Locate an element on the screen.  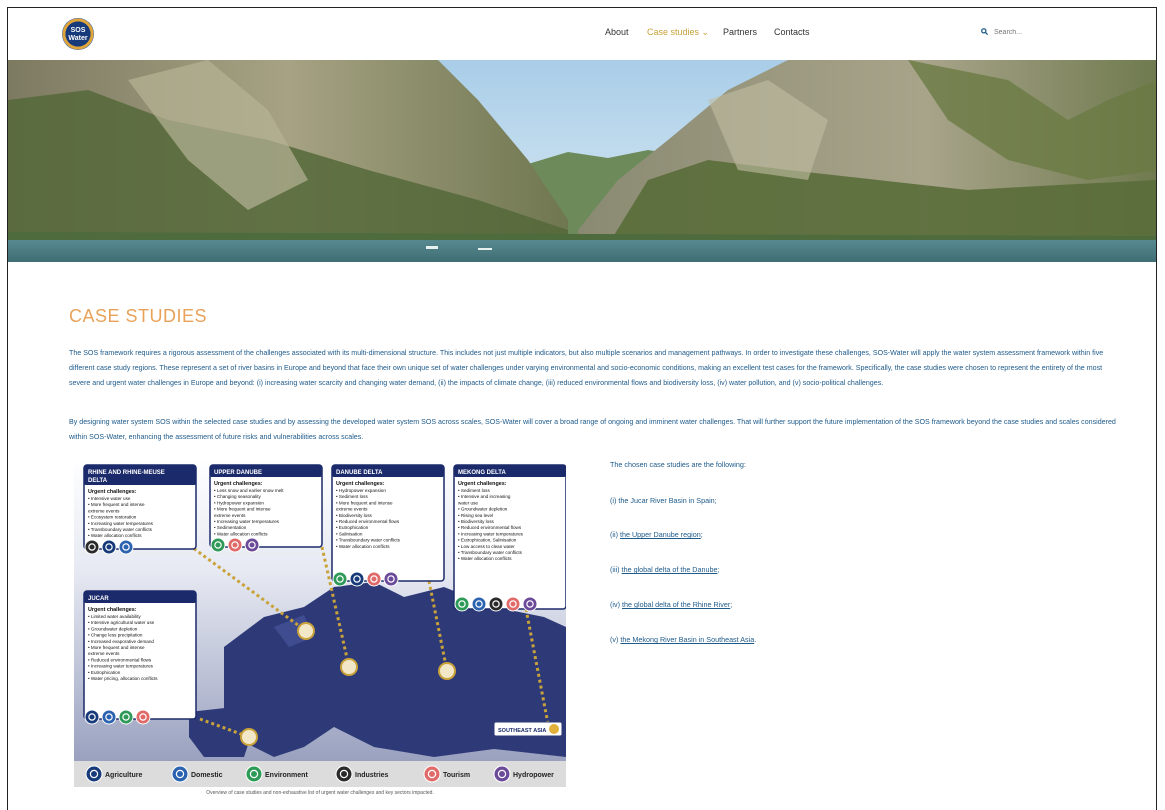
svg-text: • Change less precipitation is located at coordinates (115, 635).